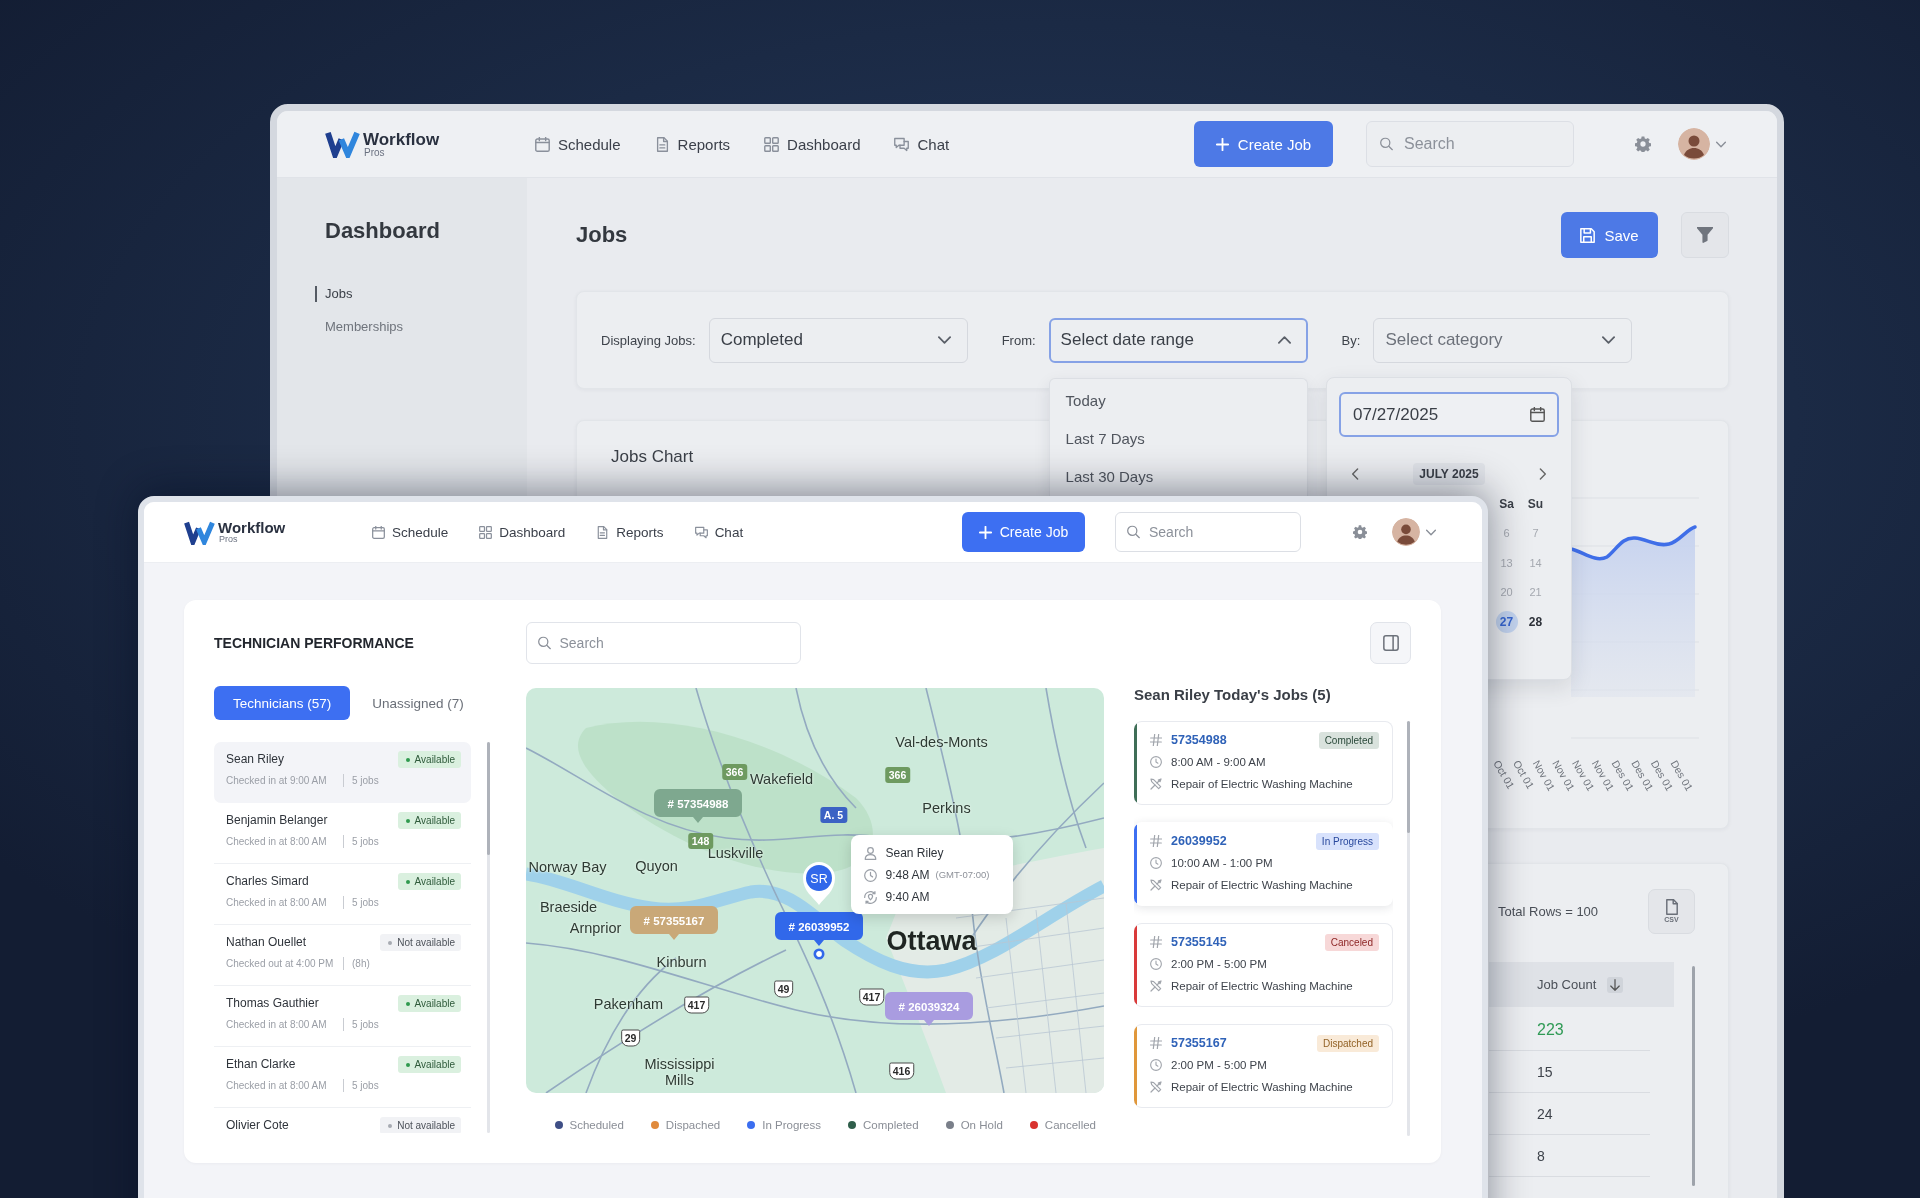 The image size is (1920, 1198). I want to click on check-in-text: Checked in at 8:00 AM, so click(277, 902).